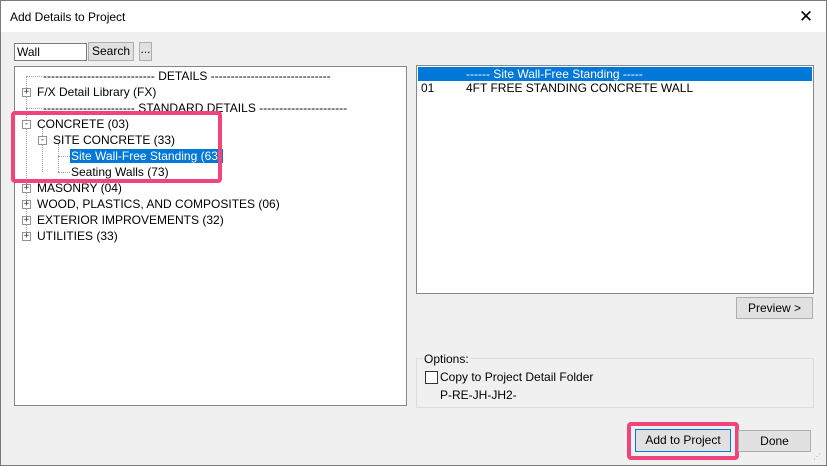 This screenshot has height=466, width=827. Describe the element at coordinates (478, 395) in the screenshot. I see `folder-path-text: P-RE-JH-JH2-` at that location.